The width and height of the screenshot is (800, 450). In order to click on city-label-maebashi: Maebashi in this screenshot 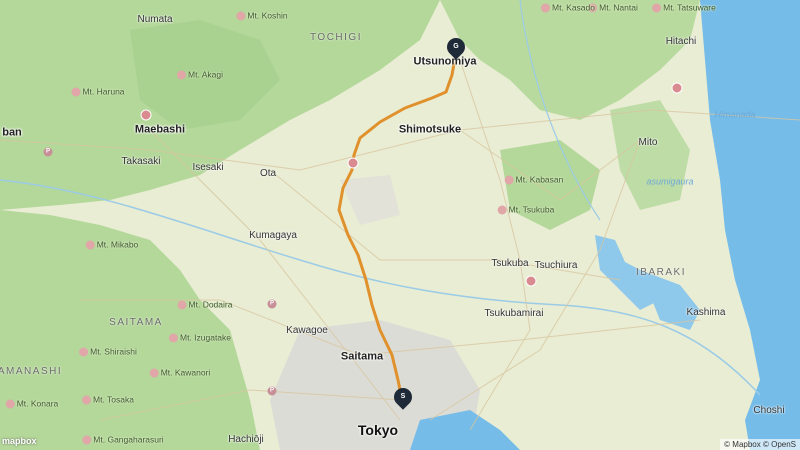, I will do `click(160, 129)`.